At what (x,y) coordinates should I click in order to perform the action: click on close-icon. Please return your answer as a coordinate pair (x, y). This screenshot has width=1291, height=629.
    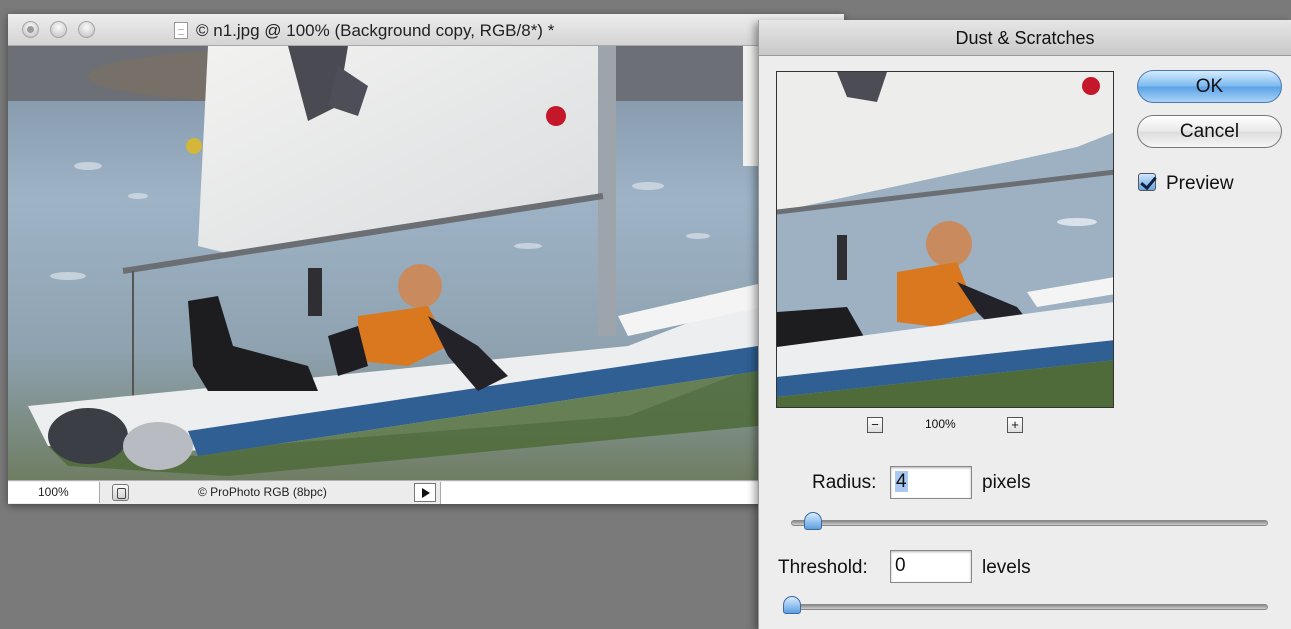
    Looking at the image, I should click on (30, 29).